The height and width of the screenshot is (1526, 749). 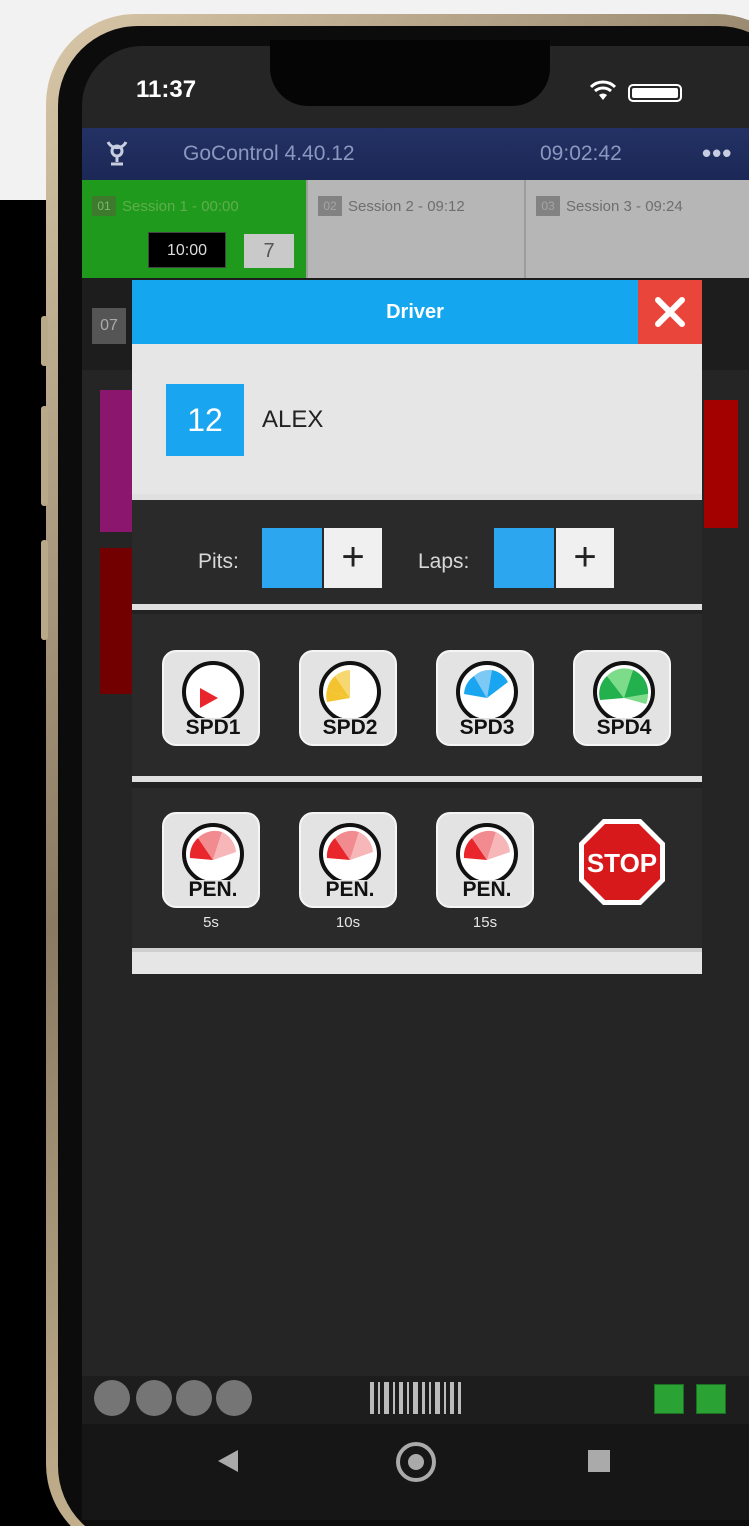 What do you see at coordinates (330, 206) in the screenshot?
I see `session-number: 02` at bounding box center [330, 206].